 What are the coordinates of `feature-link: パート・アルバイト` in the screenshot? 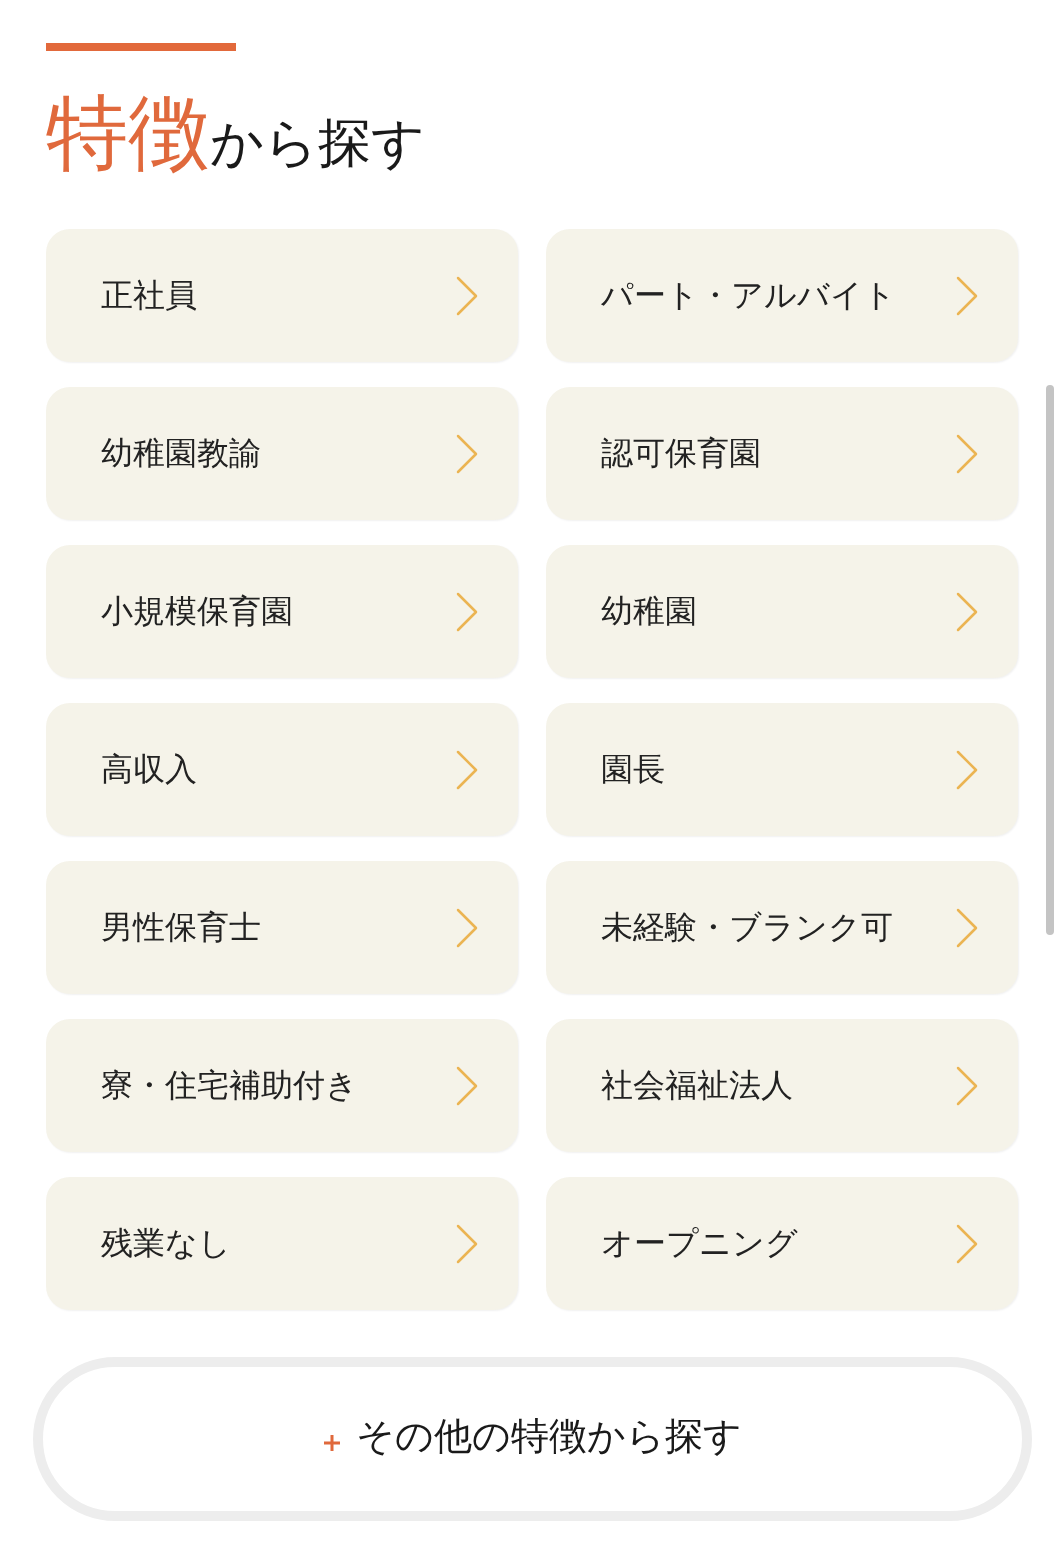 It's located at (782, 295).